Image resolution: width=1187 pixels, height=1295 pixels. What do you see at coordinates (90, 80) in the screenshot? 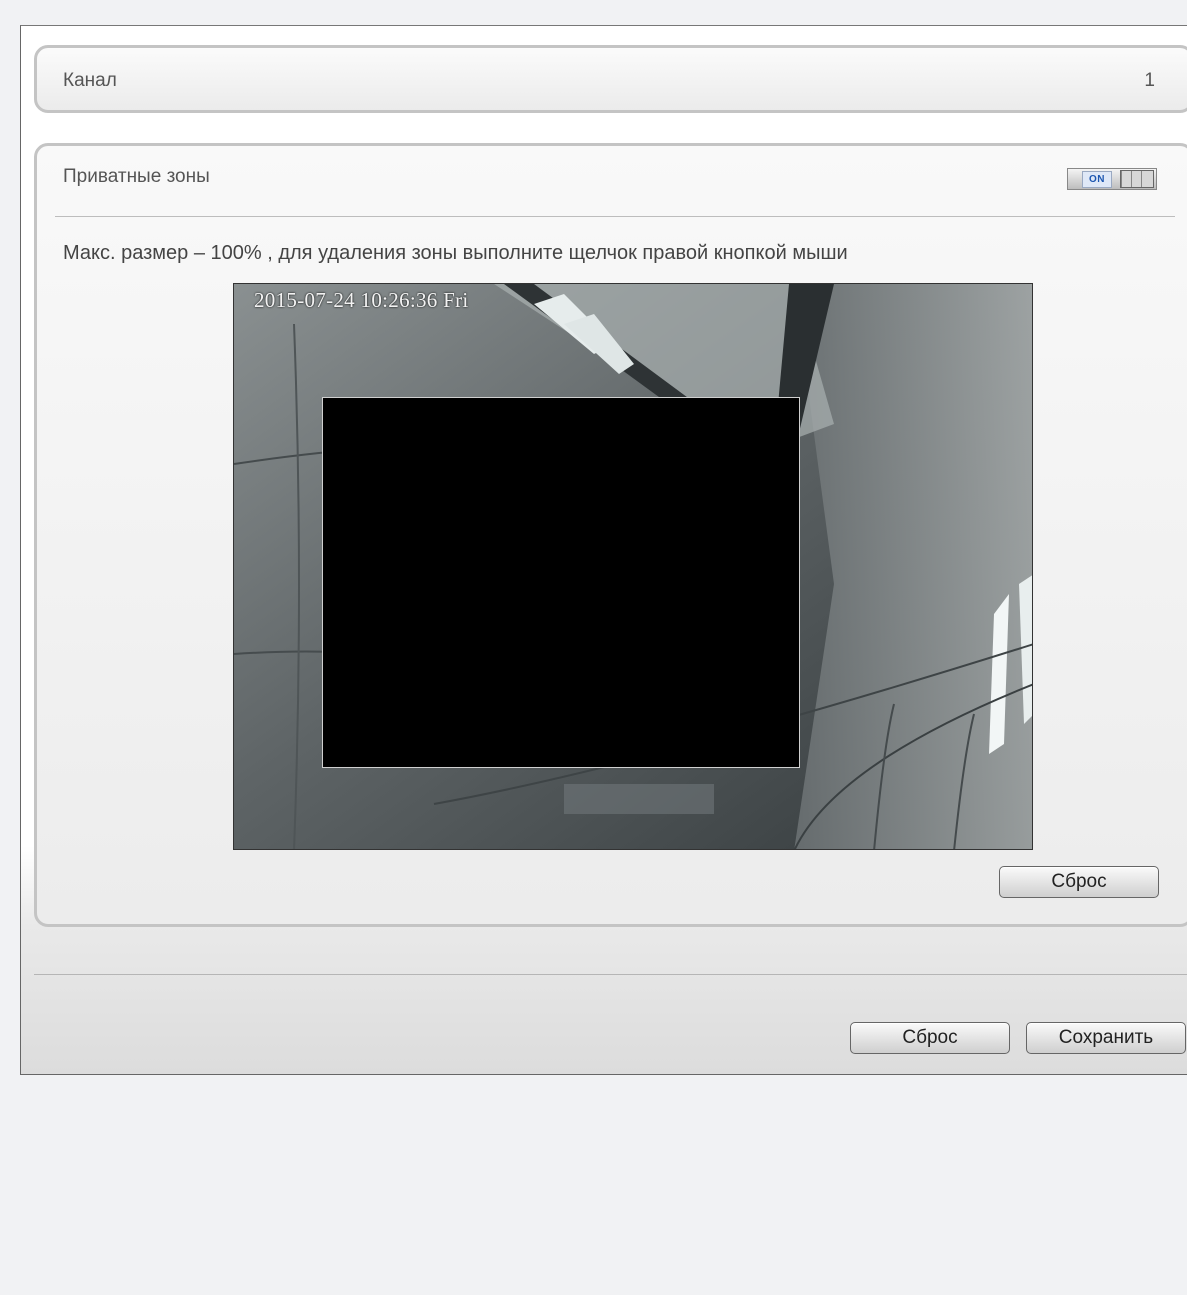
I see `channel-label: Канал` at bounding box center [90, 80].